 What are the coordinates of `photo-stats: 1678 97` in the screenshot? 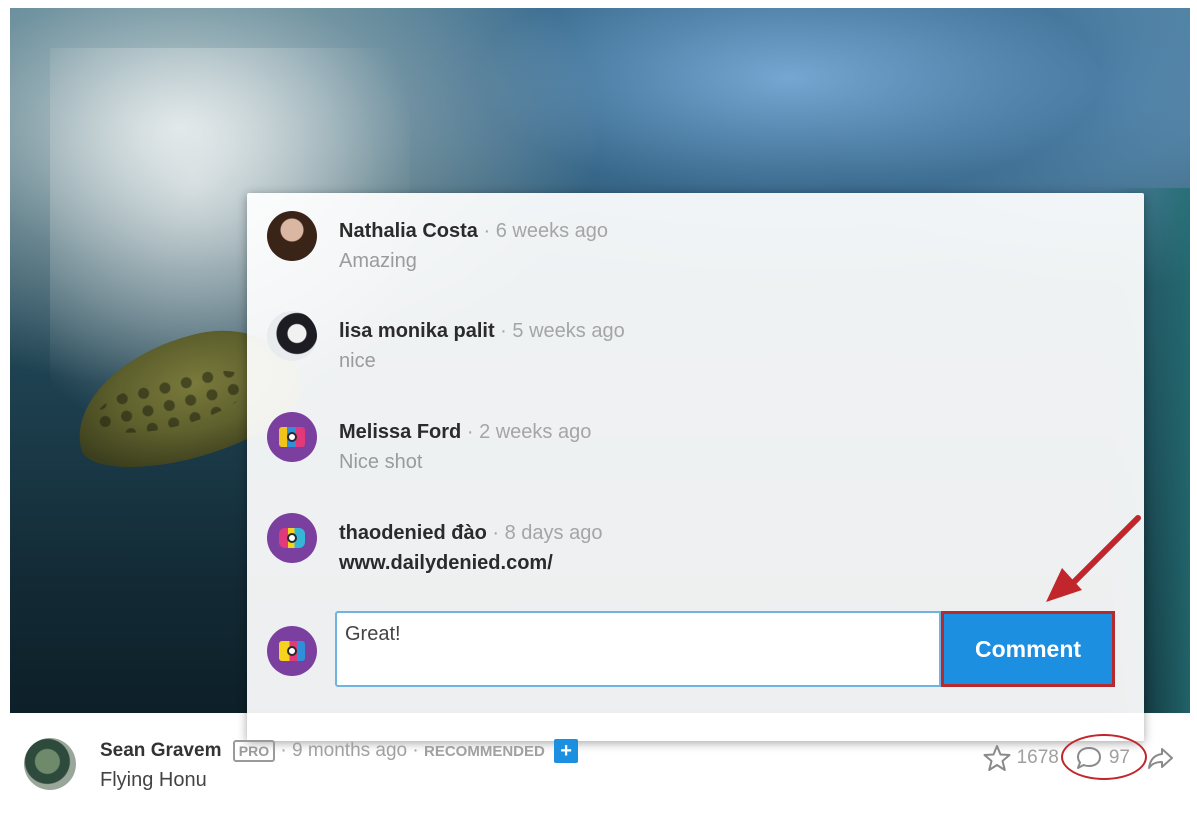 It's located at (1078, 757).